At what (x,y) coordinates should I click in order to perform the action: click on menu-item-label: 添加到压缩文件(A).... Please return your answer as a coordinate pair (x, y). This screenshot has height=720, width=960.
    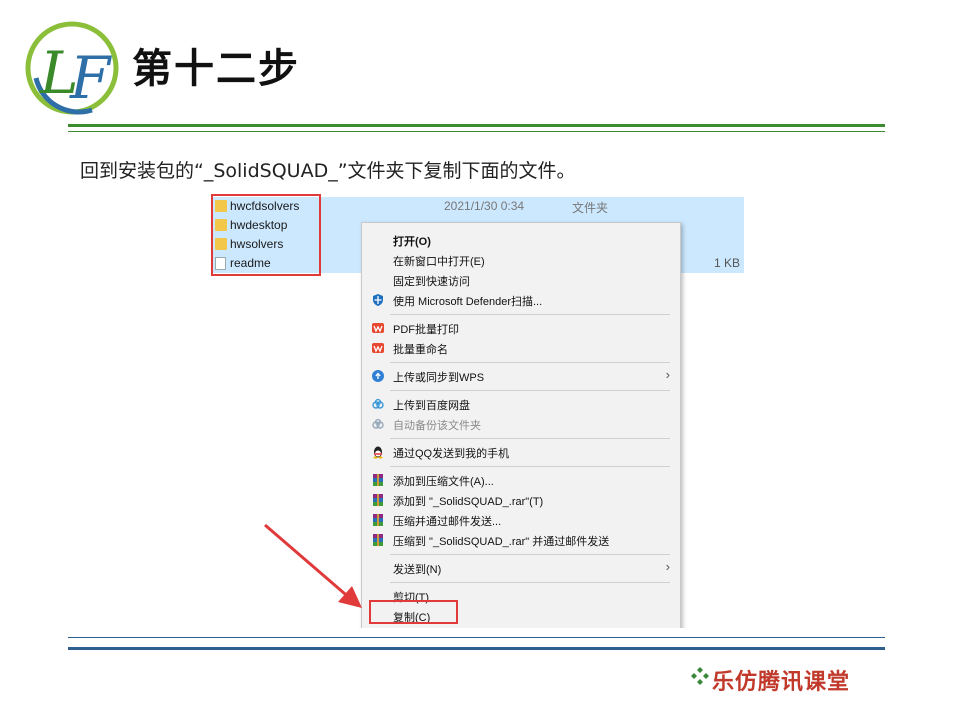
    Looking at the image, I should click on (443, 482).